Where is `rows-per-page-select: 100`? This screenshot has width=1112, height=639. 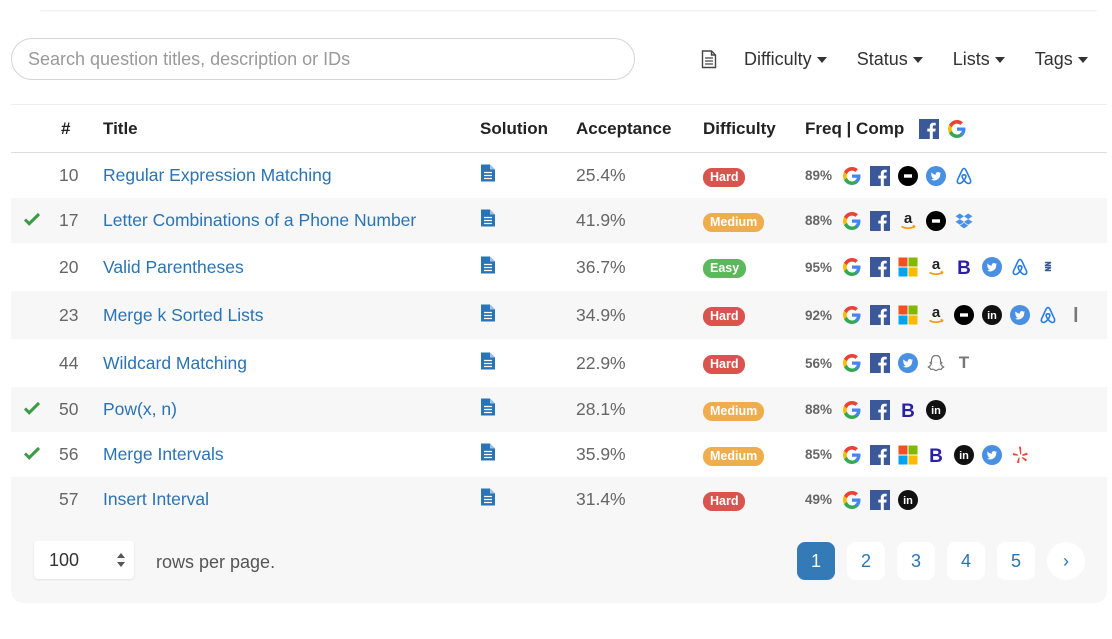
rows-per-page-select: 100 is located at coordinates (84, 560).